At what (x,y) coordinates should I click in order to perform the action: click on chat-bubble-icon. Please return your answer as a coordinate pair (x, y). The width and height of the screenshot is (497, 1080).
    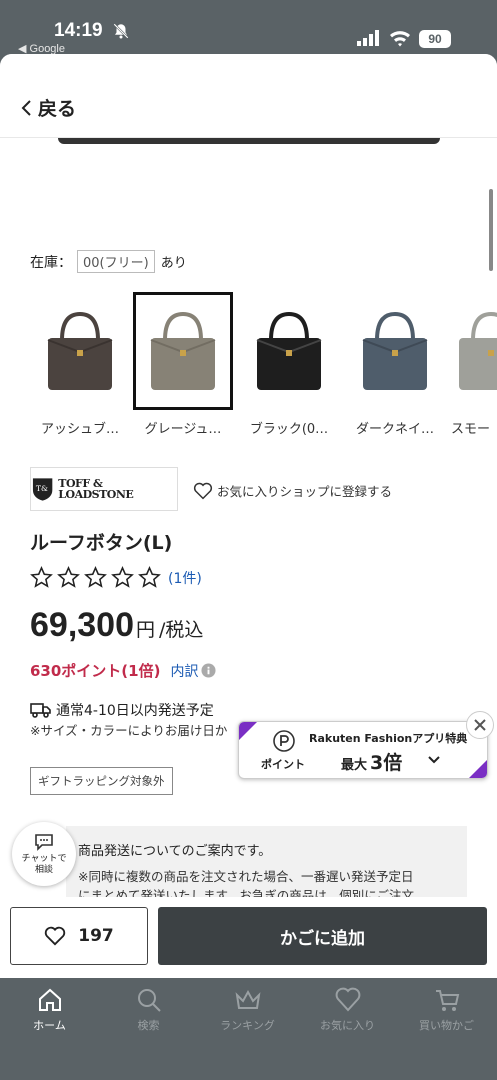
    Looking at the image, I should click on (44, 842).